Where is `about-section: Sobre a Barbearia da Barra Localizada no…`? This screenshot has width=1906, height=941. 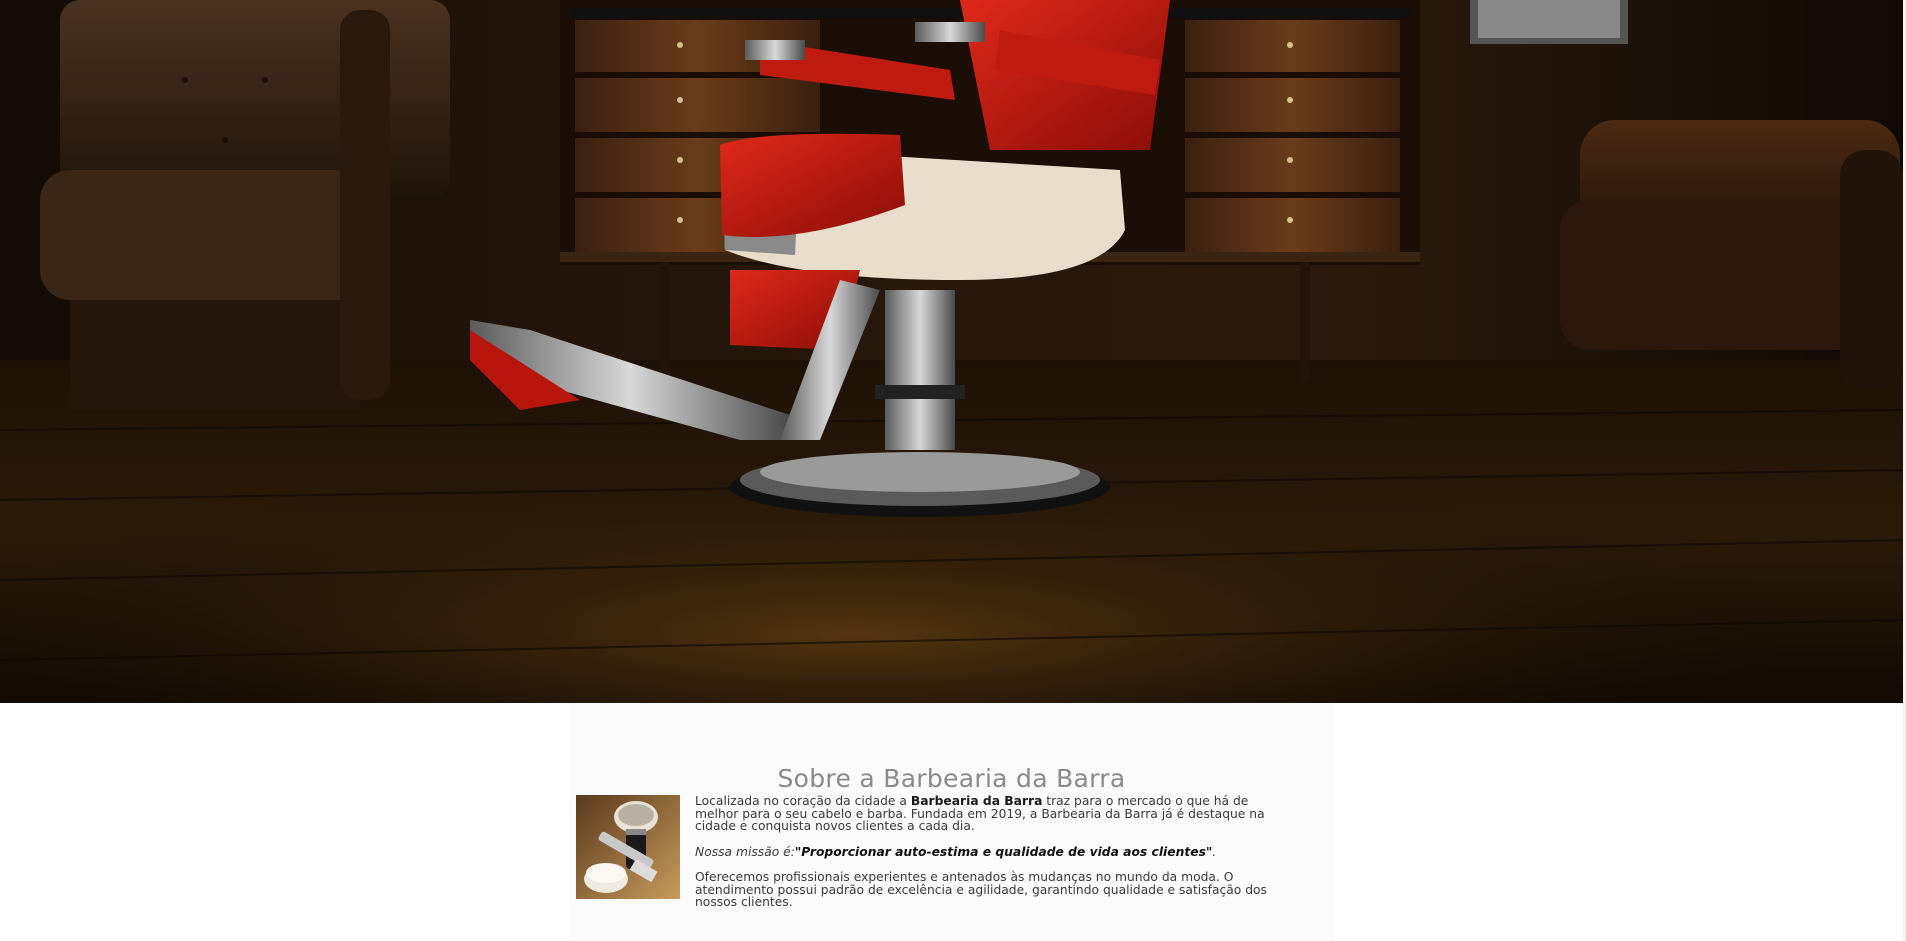
about-section: Sobre a Barbearia da Barra Localizada no… is located at coordinates (951, 822).